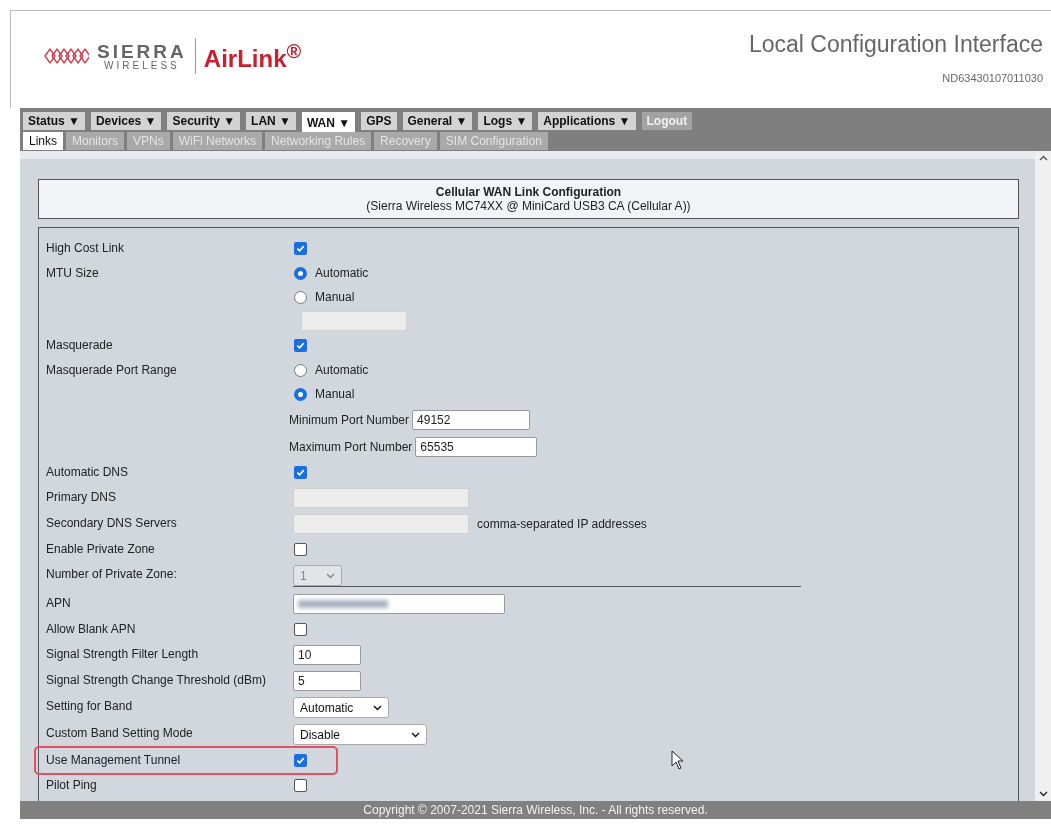  I want to click on field-label: Custom Band Setting Mode, so click(120, 733).